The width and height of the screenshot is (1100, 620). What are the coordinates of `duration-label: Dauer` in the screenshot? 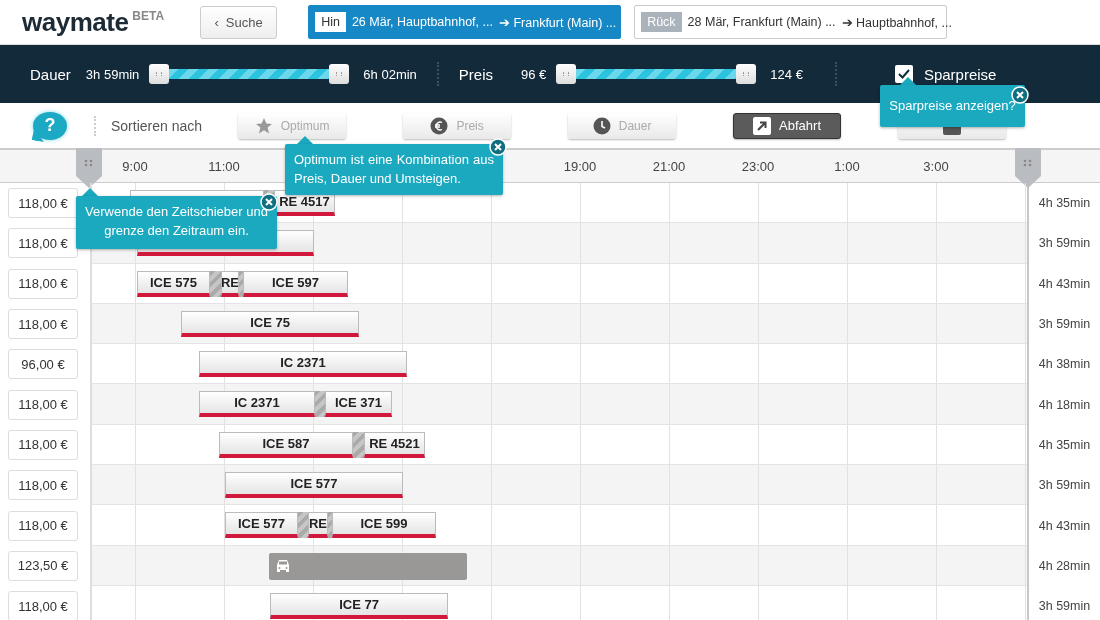 It's located at (50, 74).